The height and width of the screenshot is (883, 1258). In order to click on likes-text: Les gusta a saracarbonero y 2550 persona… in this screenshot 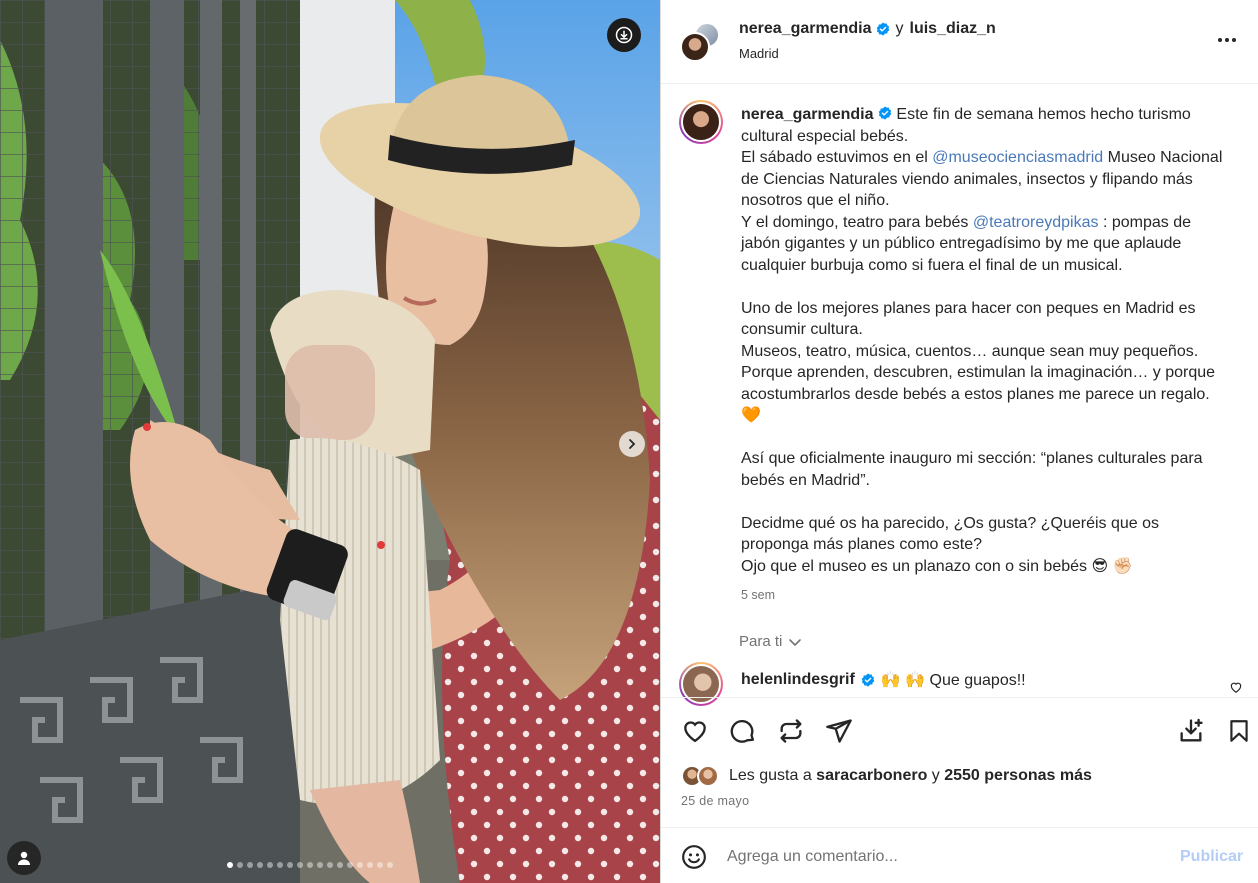, I will do `click(910, 776)`.